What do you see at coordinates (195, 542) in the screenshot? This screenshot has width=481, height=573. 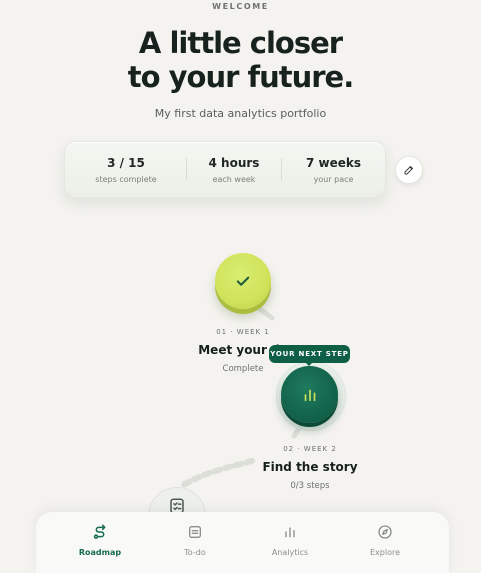 I see `nav-todo: To-do` at bounding box center [195, 542].